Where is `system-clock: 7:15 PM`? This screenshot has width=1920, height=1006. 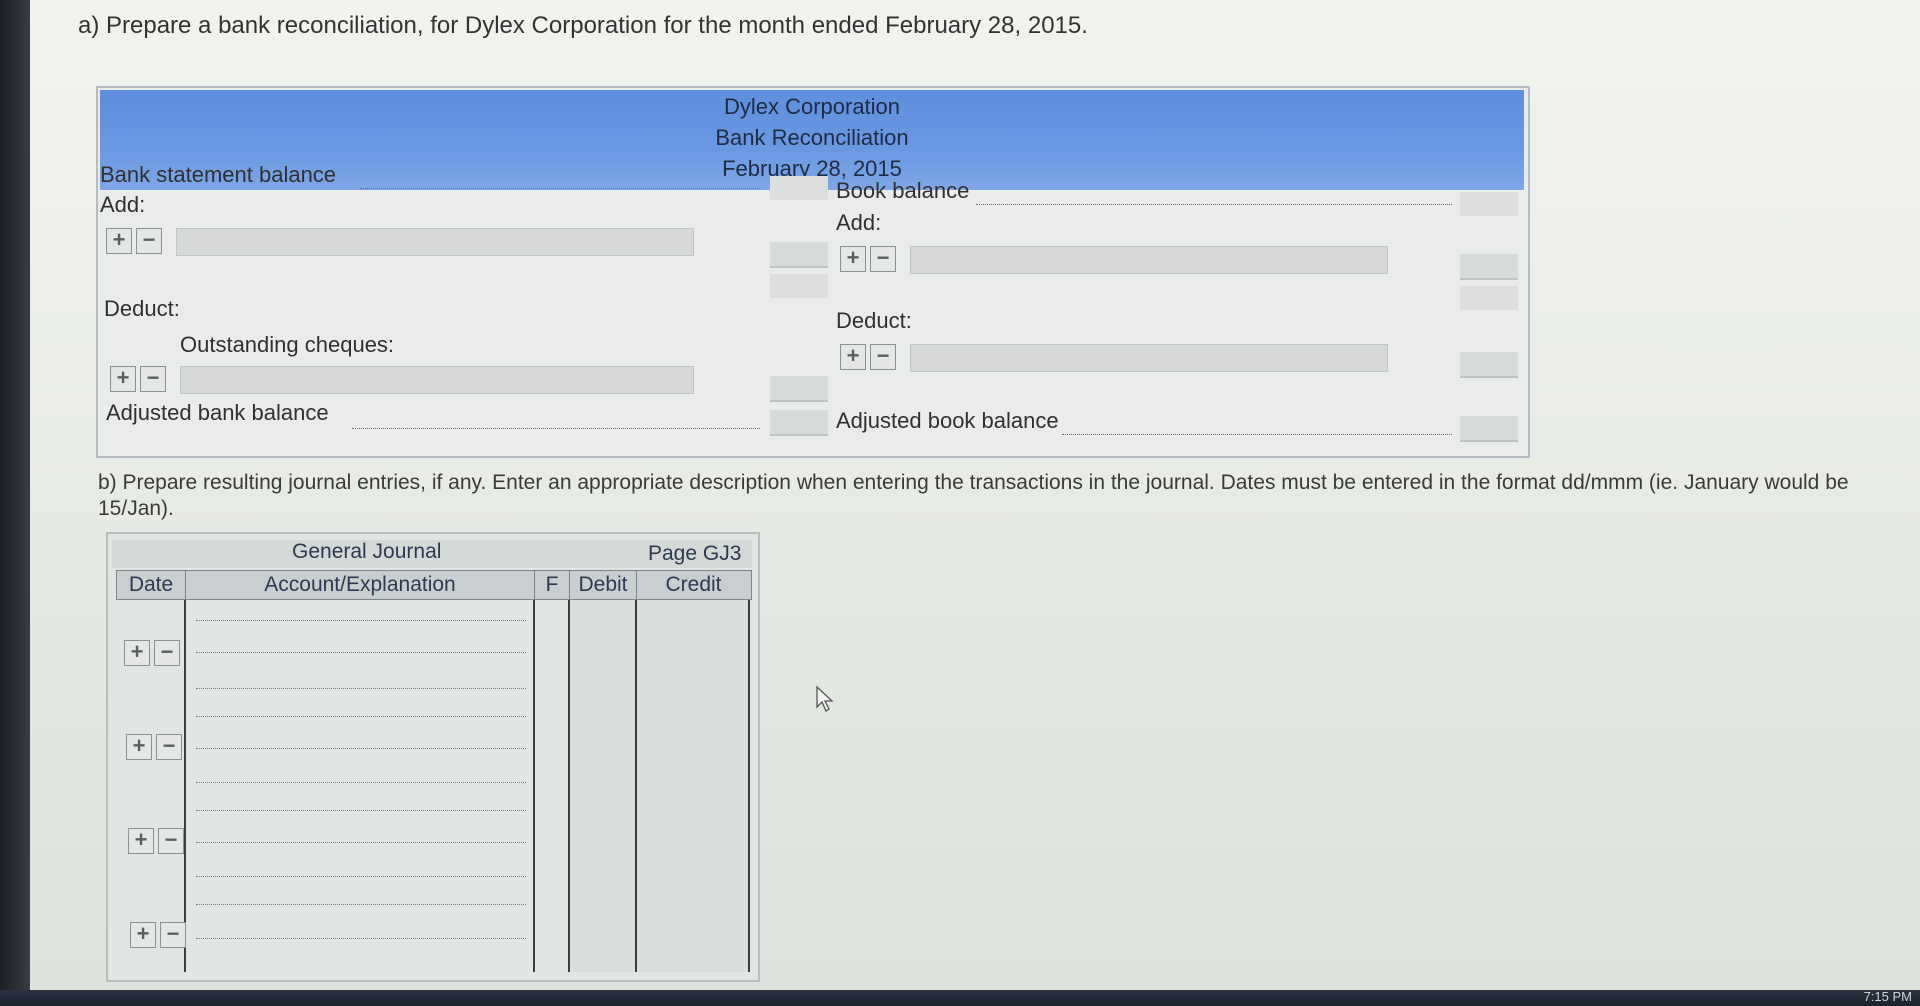
system-clock: 7:15 PM is located at coordinates (1887, 996).